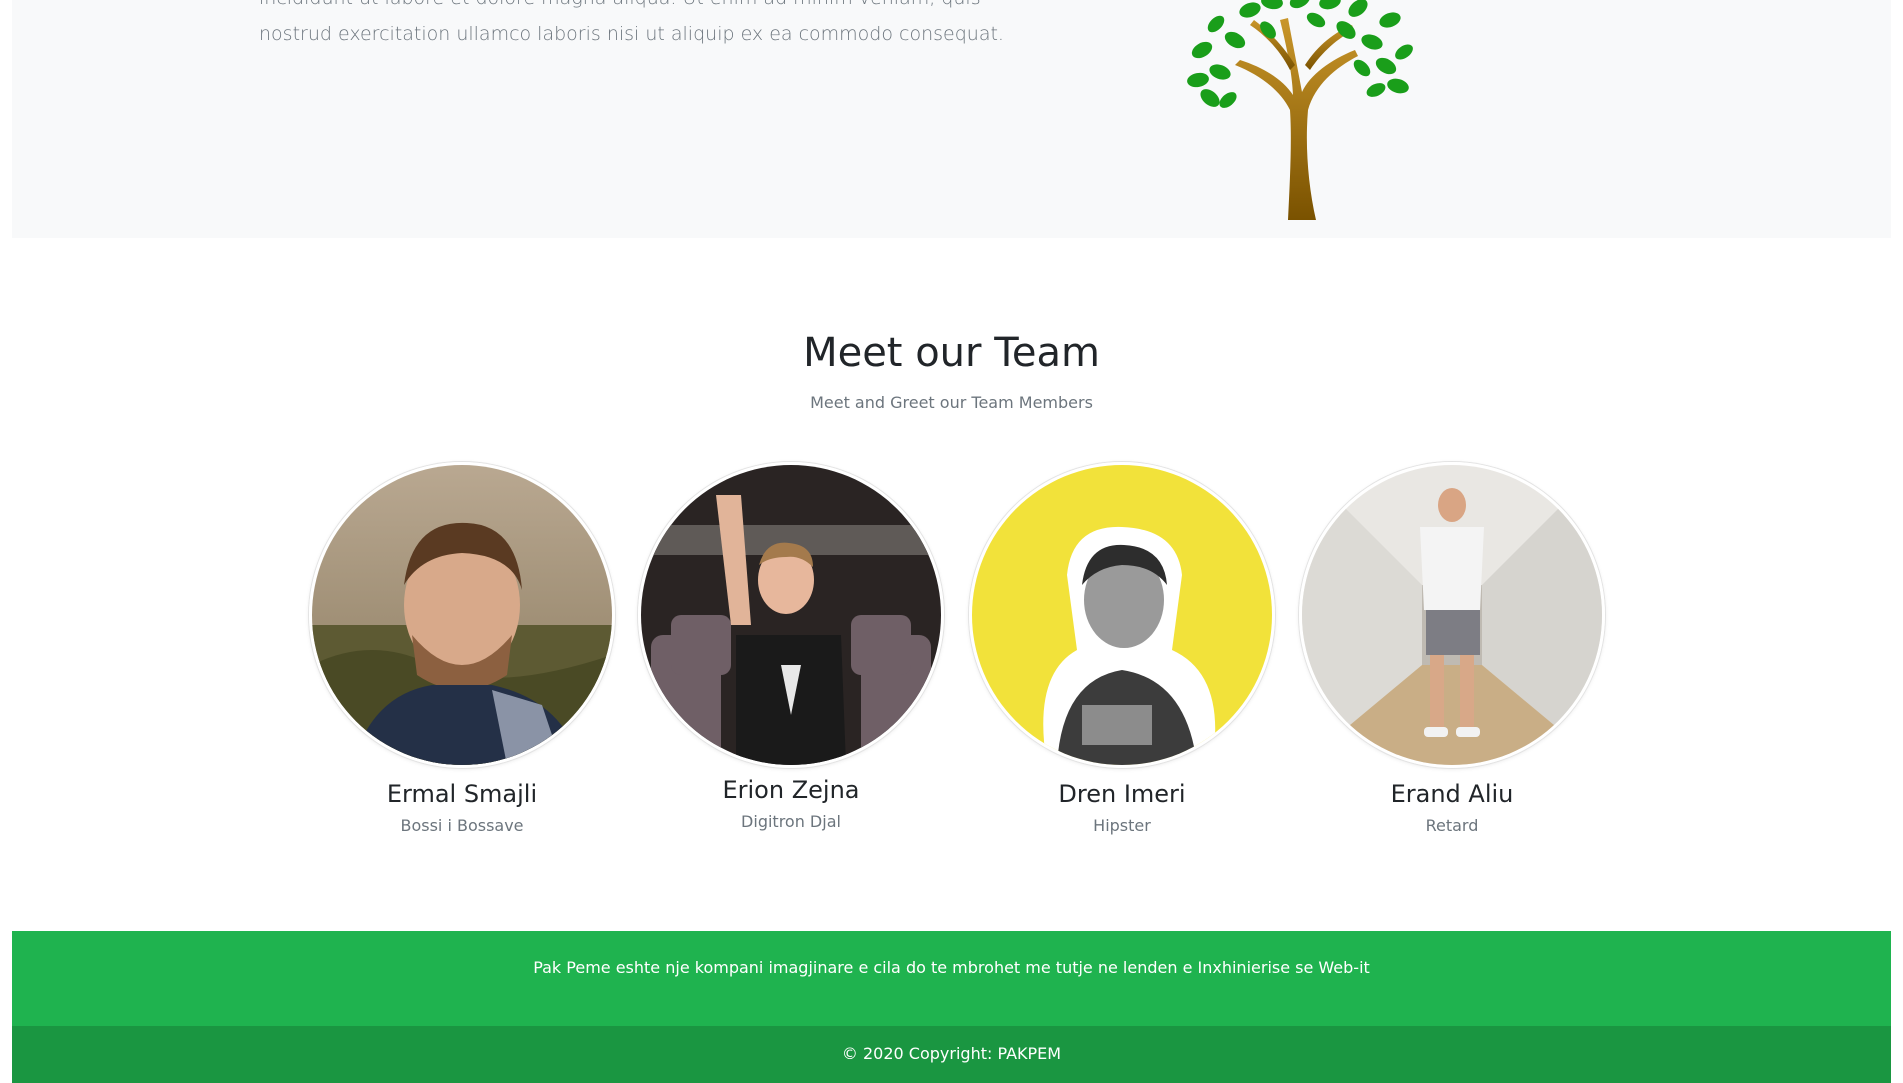  I want to click on member-name: Ermal Smajli, so click(462, 794).